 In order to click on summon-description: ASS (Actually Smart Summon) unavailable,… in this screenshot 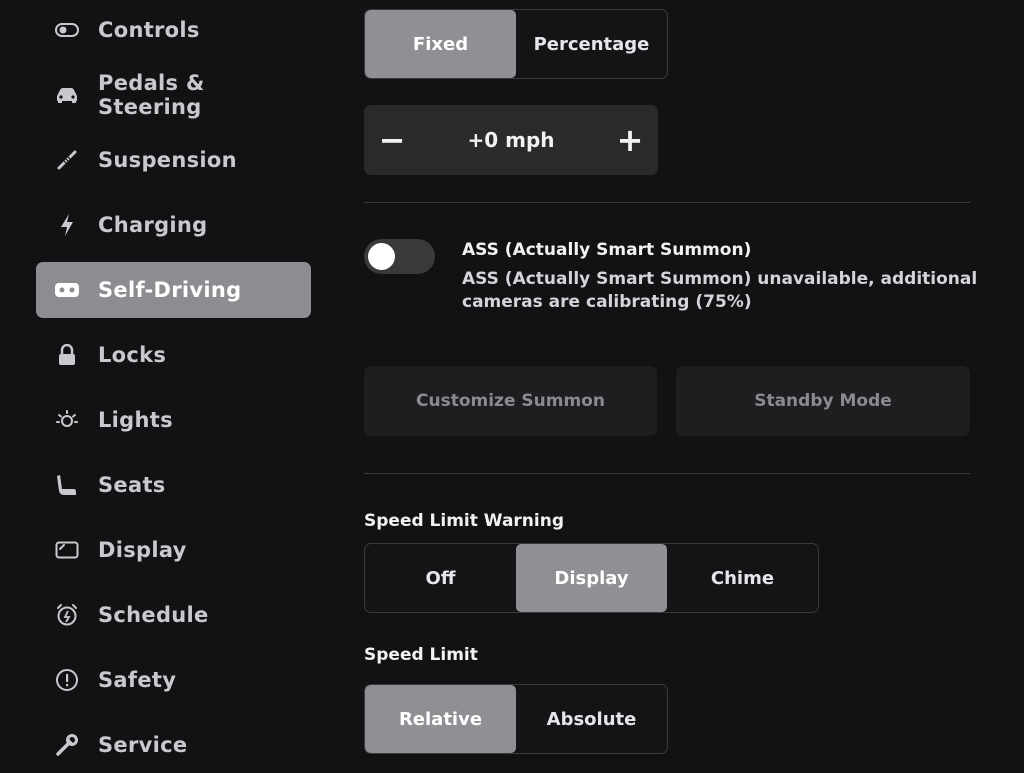, I will do `click(720, 290)`.